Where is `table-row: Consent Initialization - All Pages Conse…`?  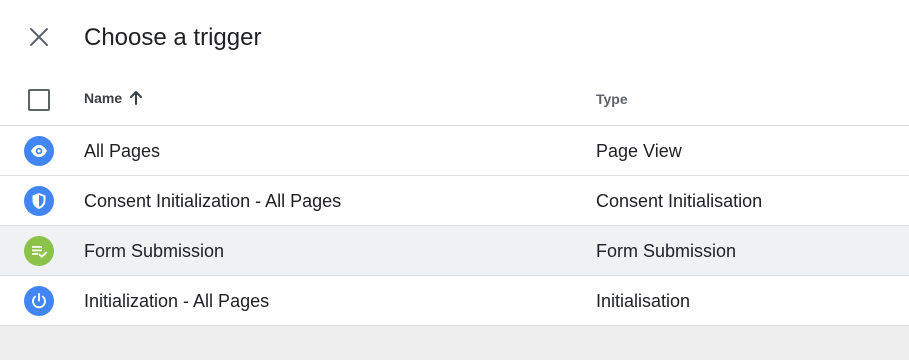
table-row: Consent Initialization - All Pages Conse… is located at coordinates (454, 201).